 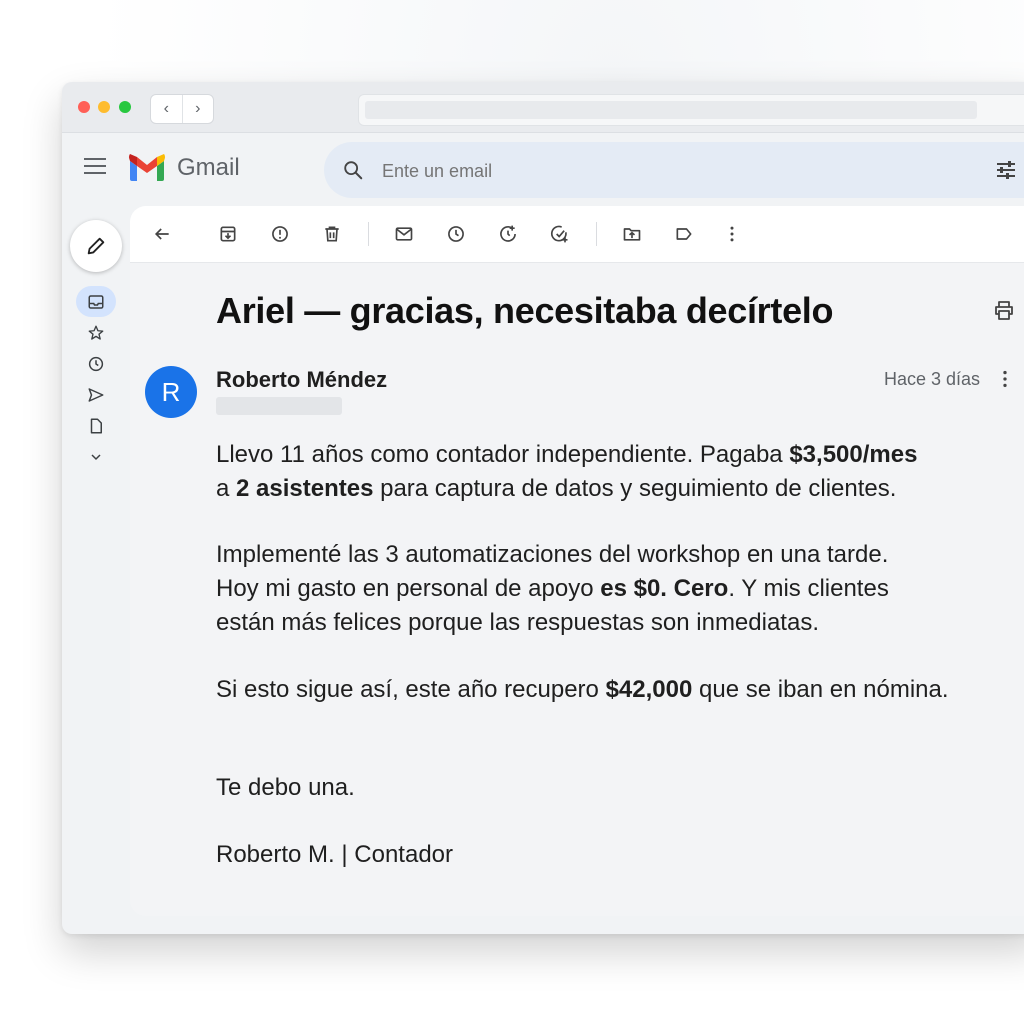 I want to click on browser-nav-buttons: ‹ ›, so click(x=182, y=109).